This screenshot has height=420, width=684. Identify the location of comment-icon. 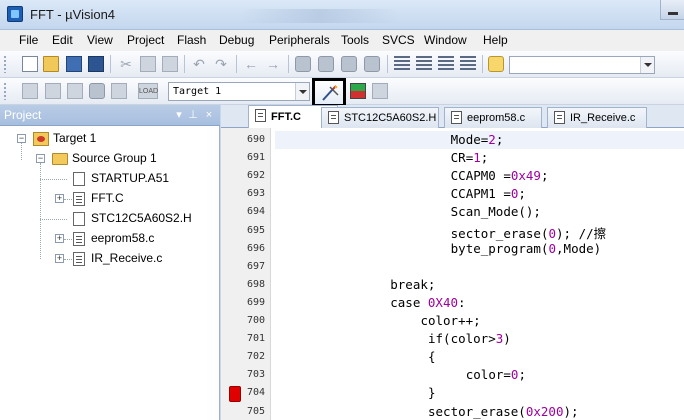
(446, 64).